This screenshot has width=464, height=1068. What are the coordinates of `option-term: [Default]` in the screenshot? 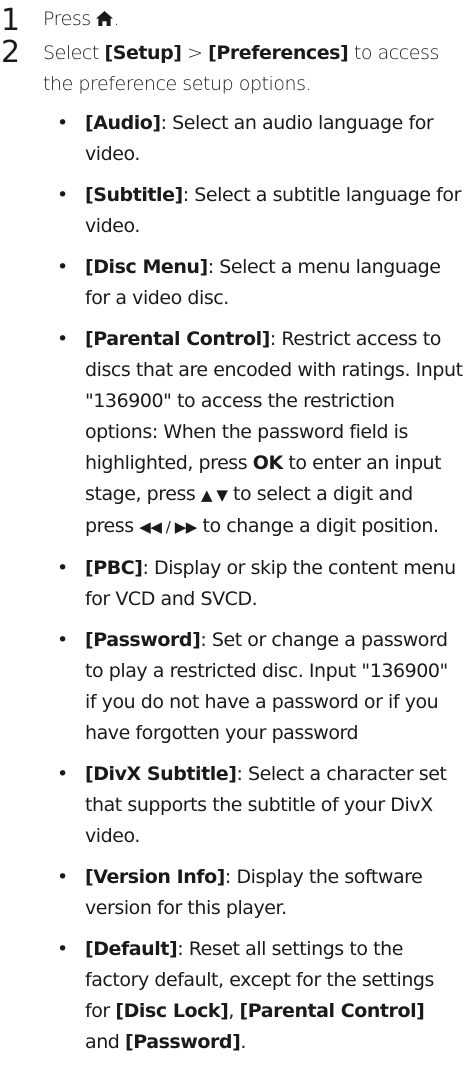 It's located at (131, 949).